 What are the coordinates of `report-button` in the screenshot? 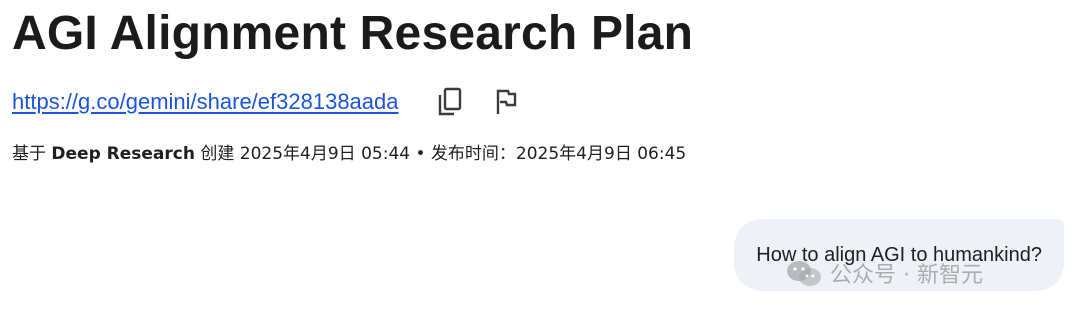 It's located at (506, 102).